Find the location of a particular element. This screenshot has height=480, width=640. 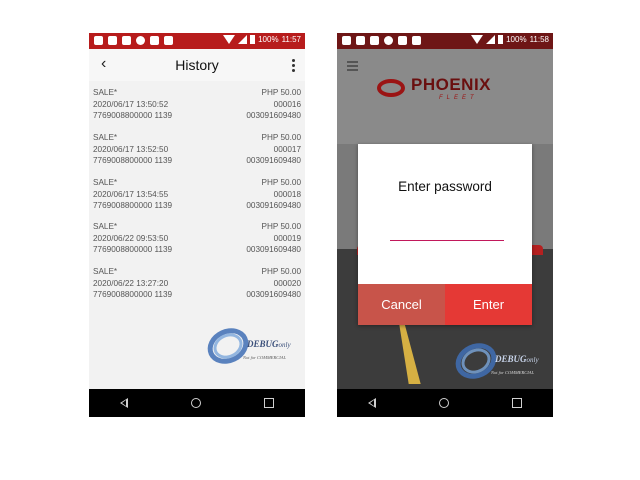

transaction-datetime: 2020/06/17 13:52:50 is located at coordinates (131, 149).